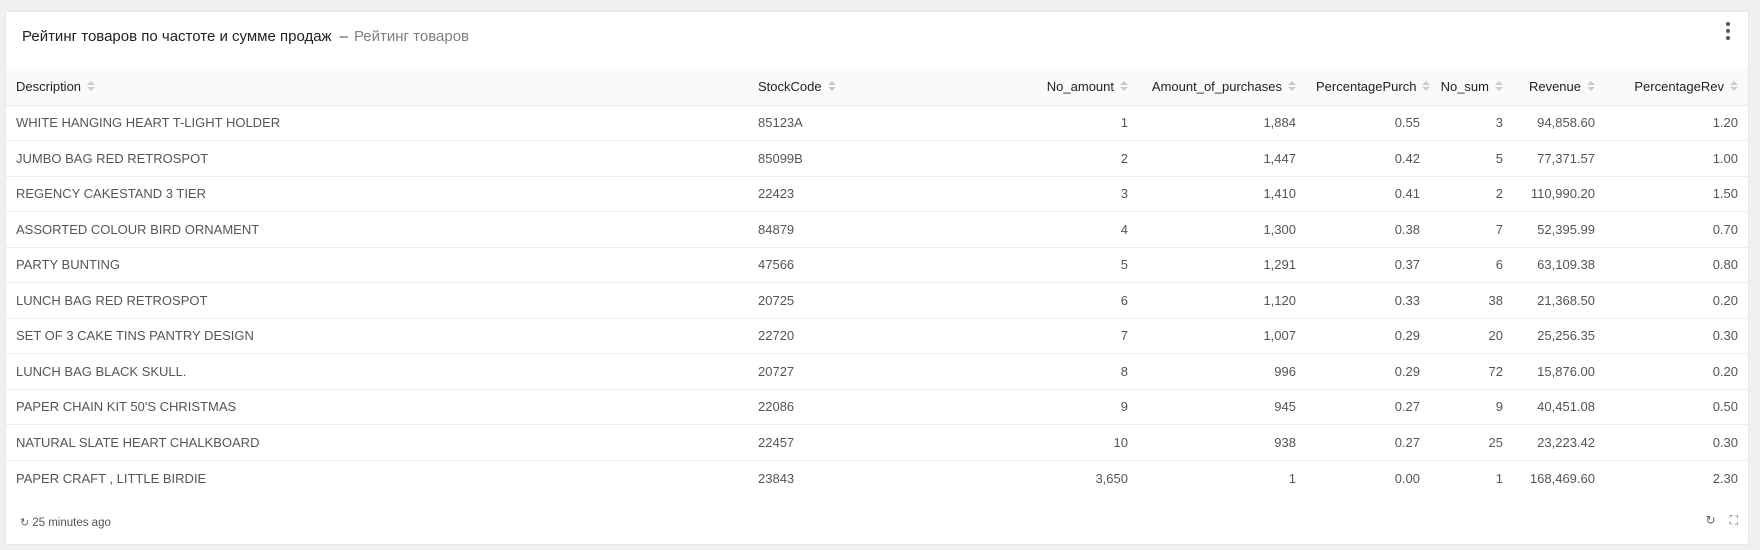  I want to click on cell-percentage-purch: 0.37, so click(1368, 265).